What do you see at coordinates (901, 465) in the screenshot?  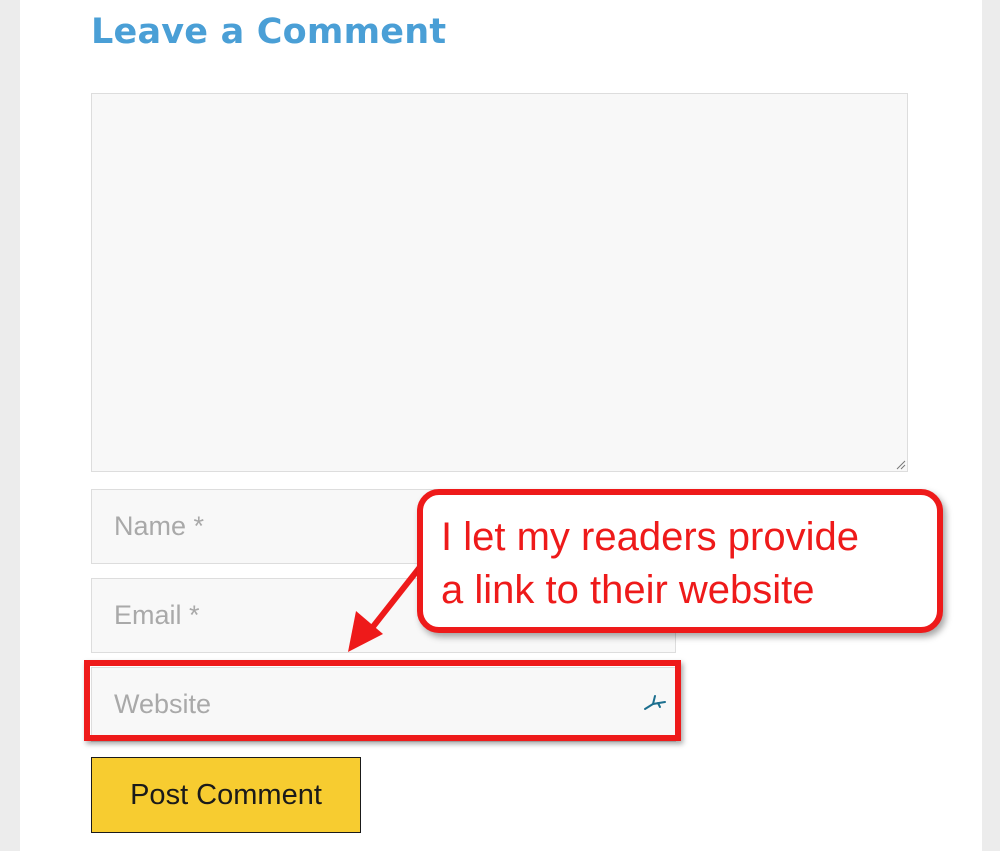 I see `resize-grip-icon` at bounding box center [901, 465].